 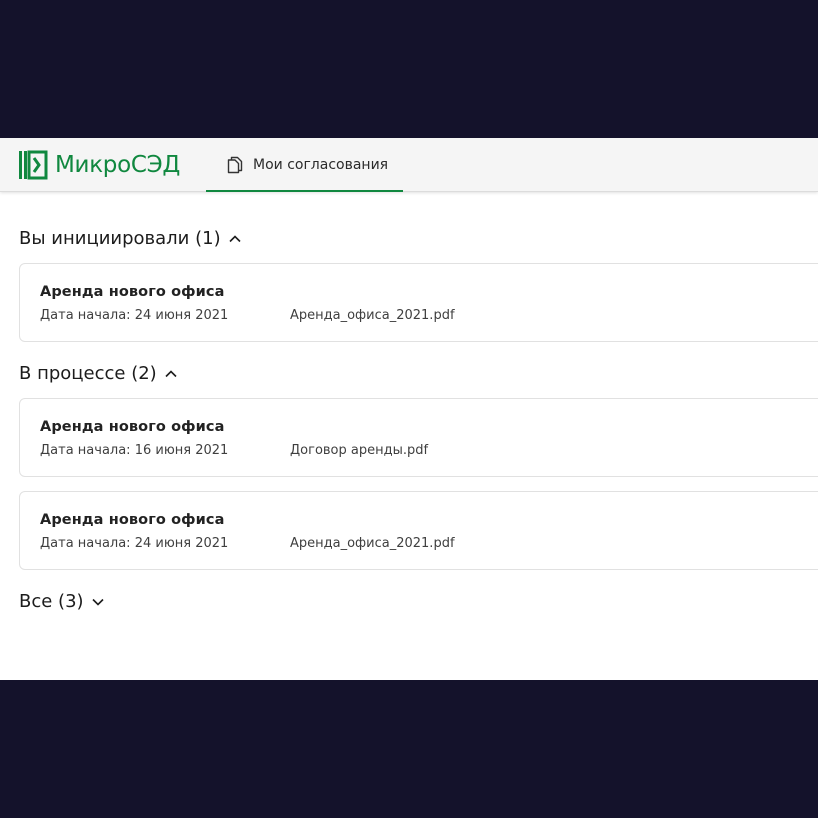 What do you see at coordinates (359, 450) in the screenshot?
I see `card-attachment: Договор аренды.pdf` at bounding box center [359, 450].